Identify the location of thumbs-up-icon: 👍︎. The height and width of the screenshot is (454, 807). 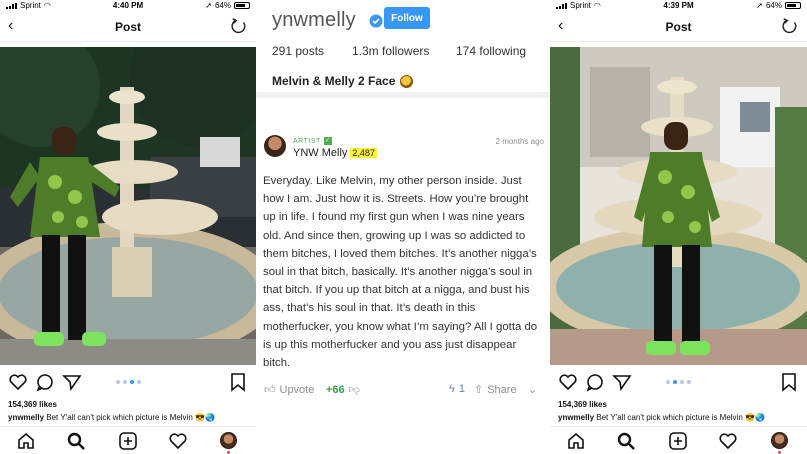
(270, 390).